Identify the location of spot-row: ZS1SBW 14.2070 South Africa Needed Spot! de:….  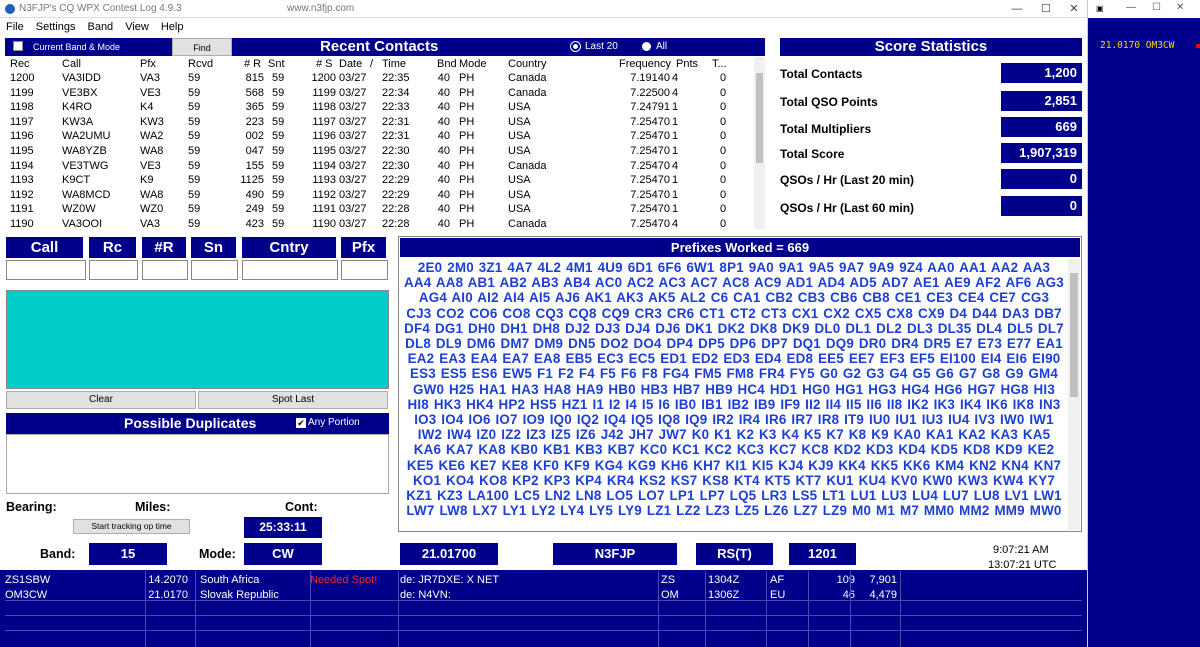
(543, 580).